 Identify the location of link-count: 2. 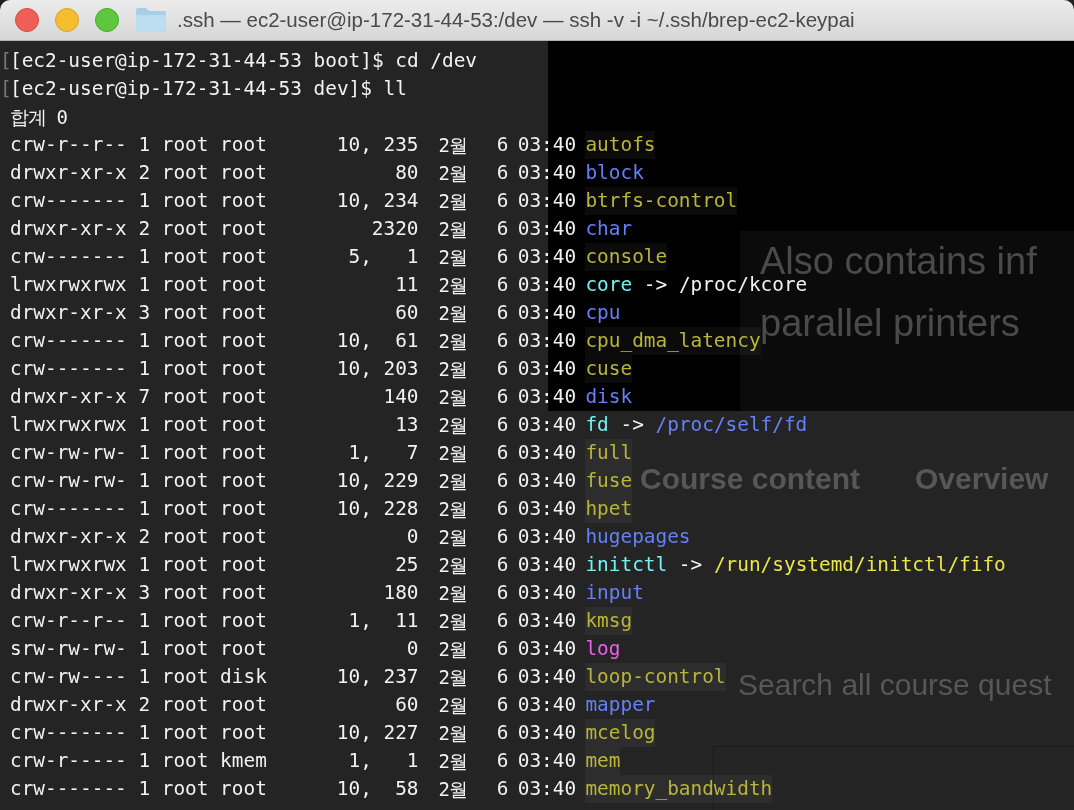
(145, 537).